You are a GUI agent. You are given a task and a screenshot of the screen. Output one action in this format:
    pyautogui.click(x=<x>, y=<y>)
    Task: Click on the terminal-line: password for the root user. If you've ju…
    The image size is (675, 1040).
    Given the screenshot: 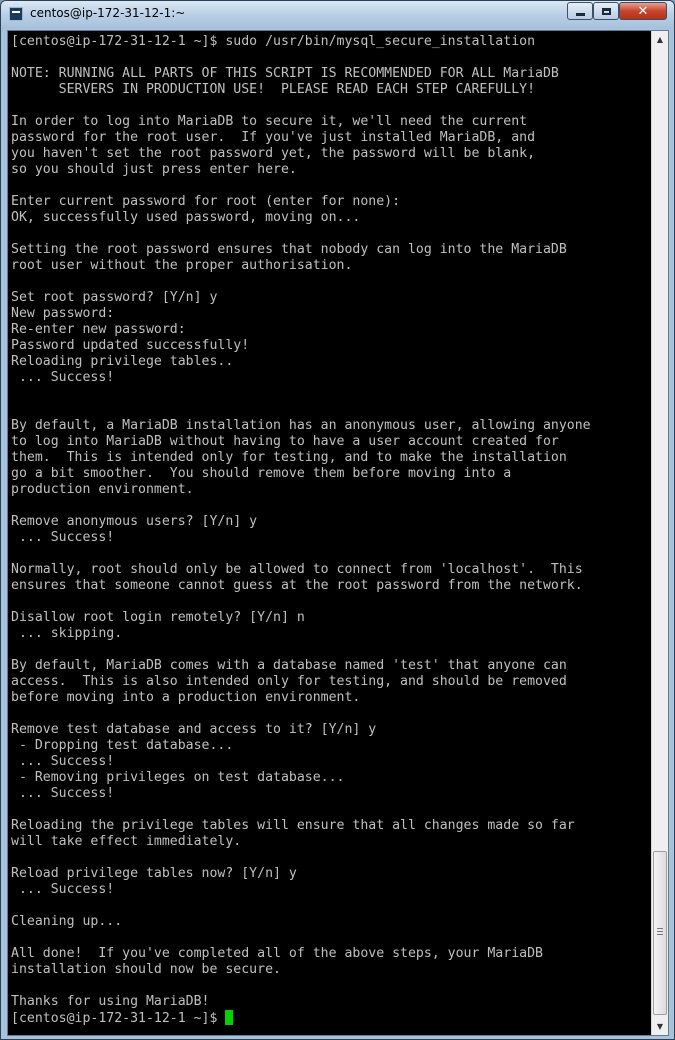 What is the action you would take?
    pyautogui.click(x=273, y=137)
    